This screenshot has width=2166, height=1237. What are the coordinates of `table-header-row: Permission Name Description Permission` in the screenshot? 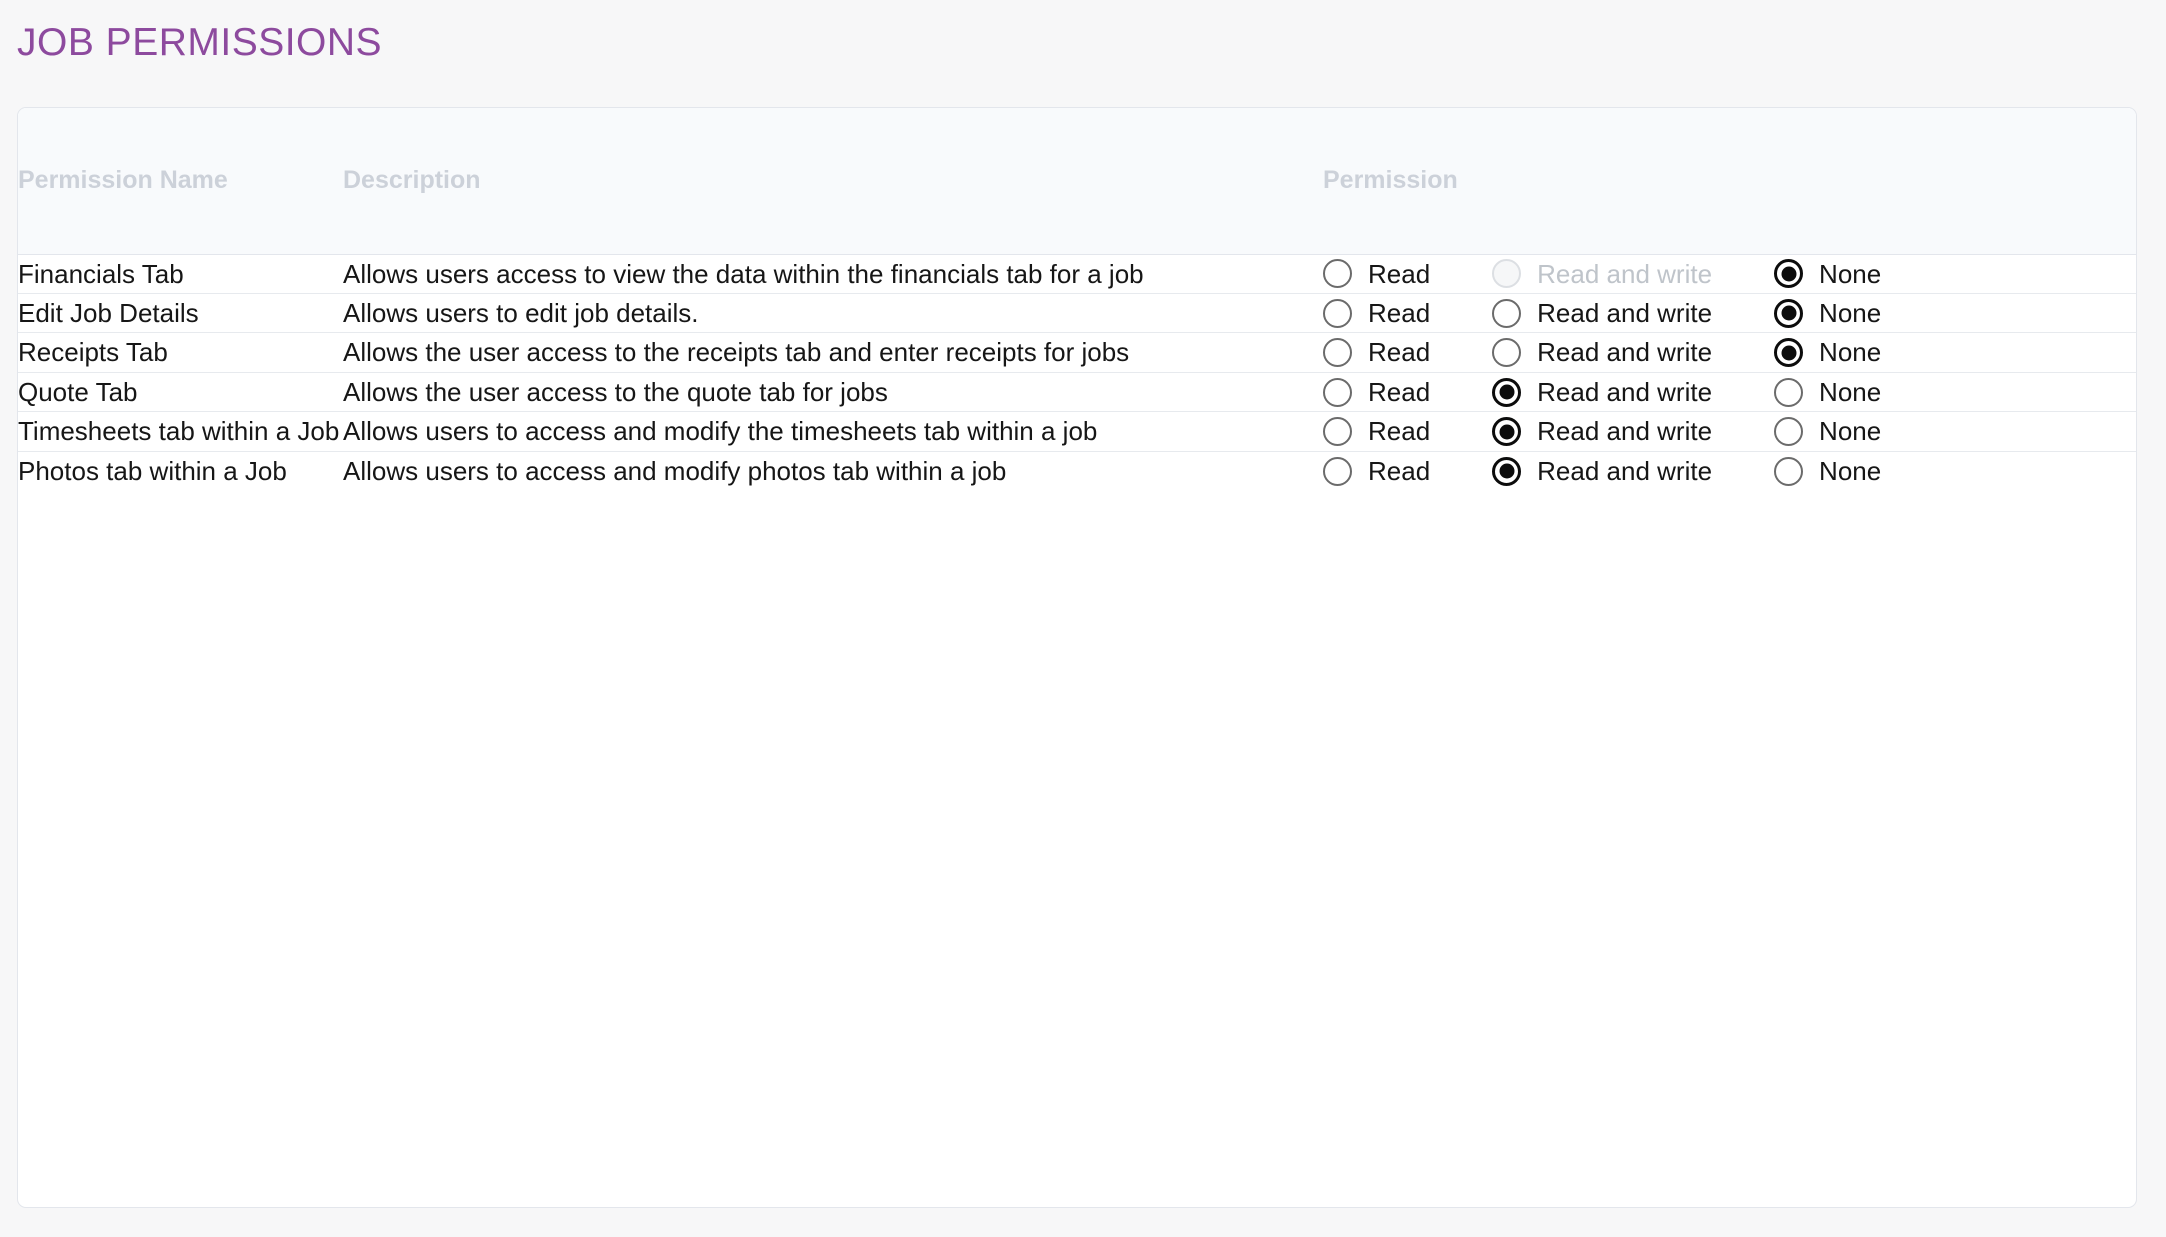 It's located at (1077, 181).